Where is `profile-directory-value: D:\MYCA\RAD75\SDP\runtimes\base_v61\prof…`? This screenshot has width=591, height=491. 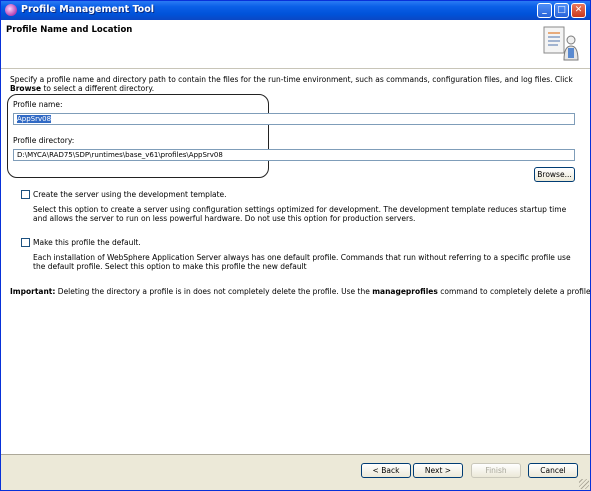
profile-directory-value: D:\MYCA\RAD75\SDP\runtimes\base_v61\prof… is located at coordinates (120, 155).